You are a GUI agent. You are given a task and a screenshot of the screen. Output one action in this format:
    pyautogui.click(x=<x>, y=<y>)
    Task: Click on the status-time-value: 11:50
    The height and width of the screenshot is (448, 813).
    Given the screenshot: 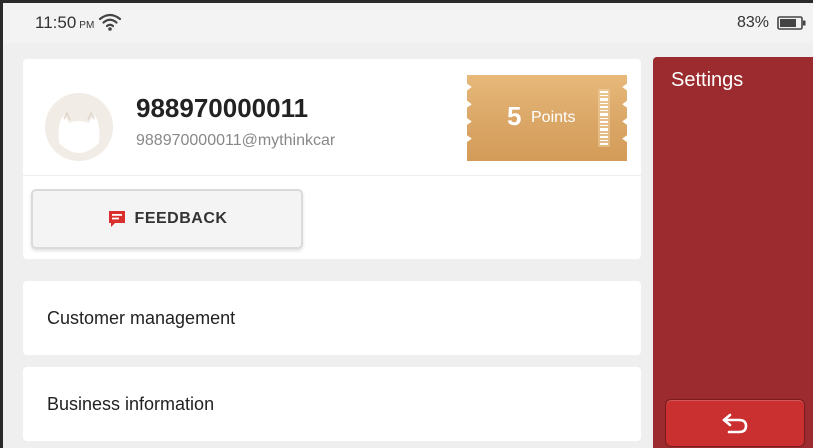 What is the action you would take?
    pyautogui.click(x=56, y=22)
    